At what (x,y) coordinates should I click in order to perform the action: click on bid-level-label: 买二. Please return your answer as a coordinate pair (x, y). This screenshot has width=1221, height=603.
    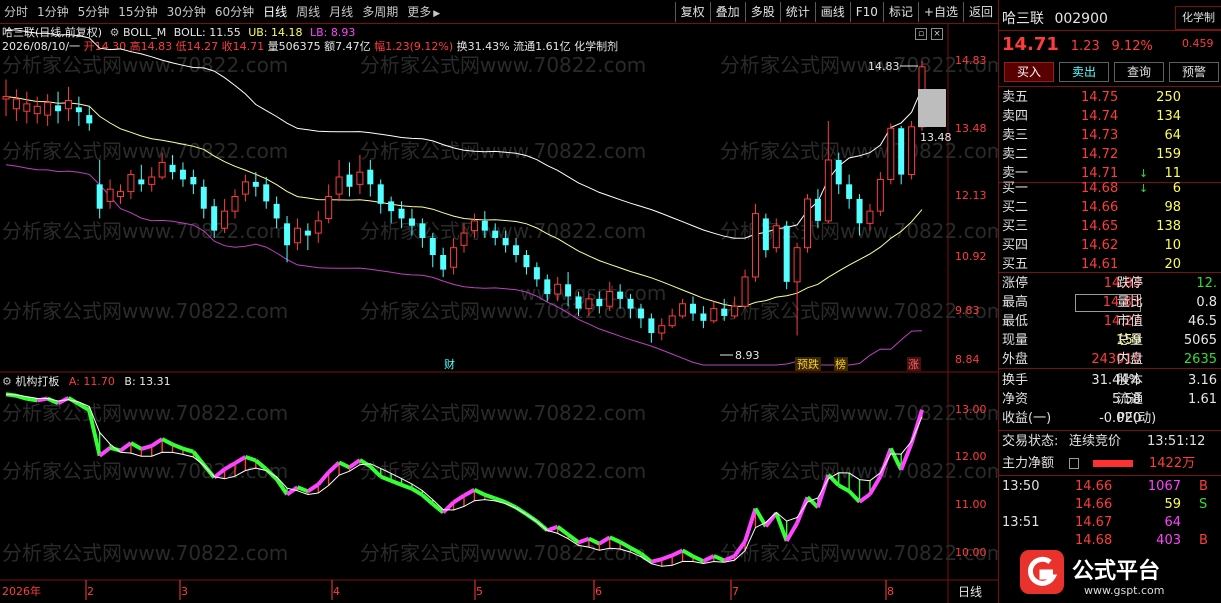
    Looking at the image, I should click on (1015, 207).